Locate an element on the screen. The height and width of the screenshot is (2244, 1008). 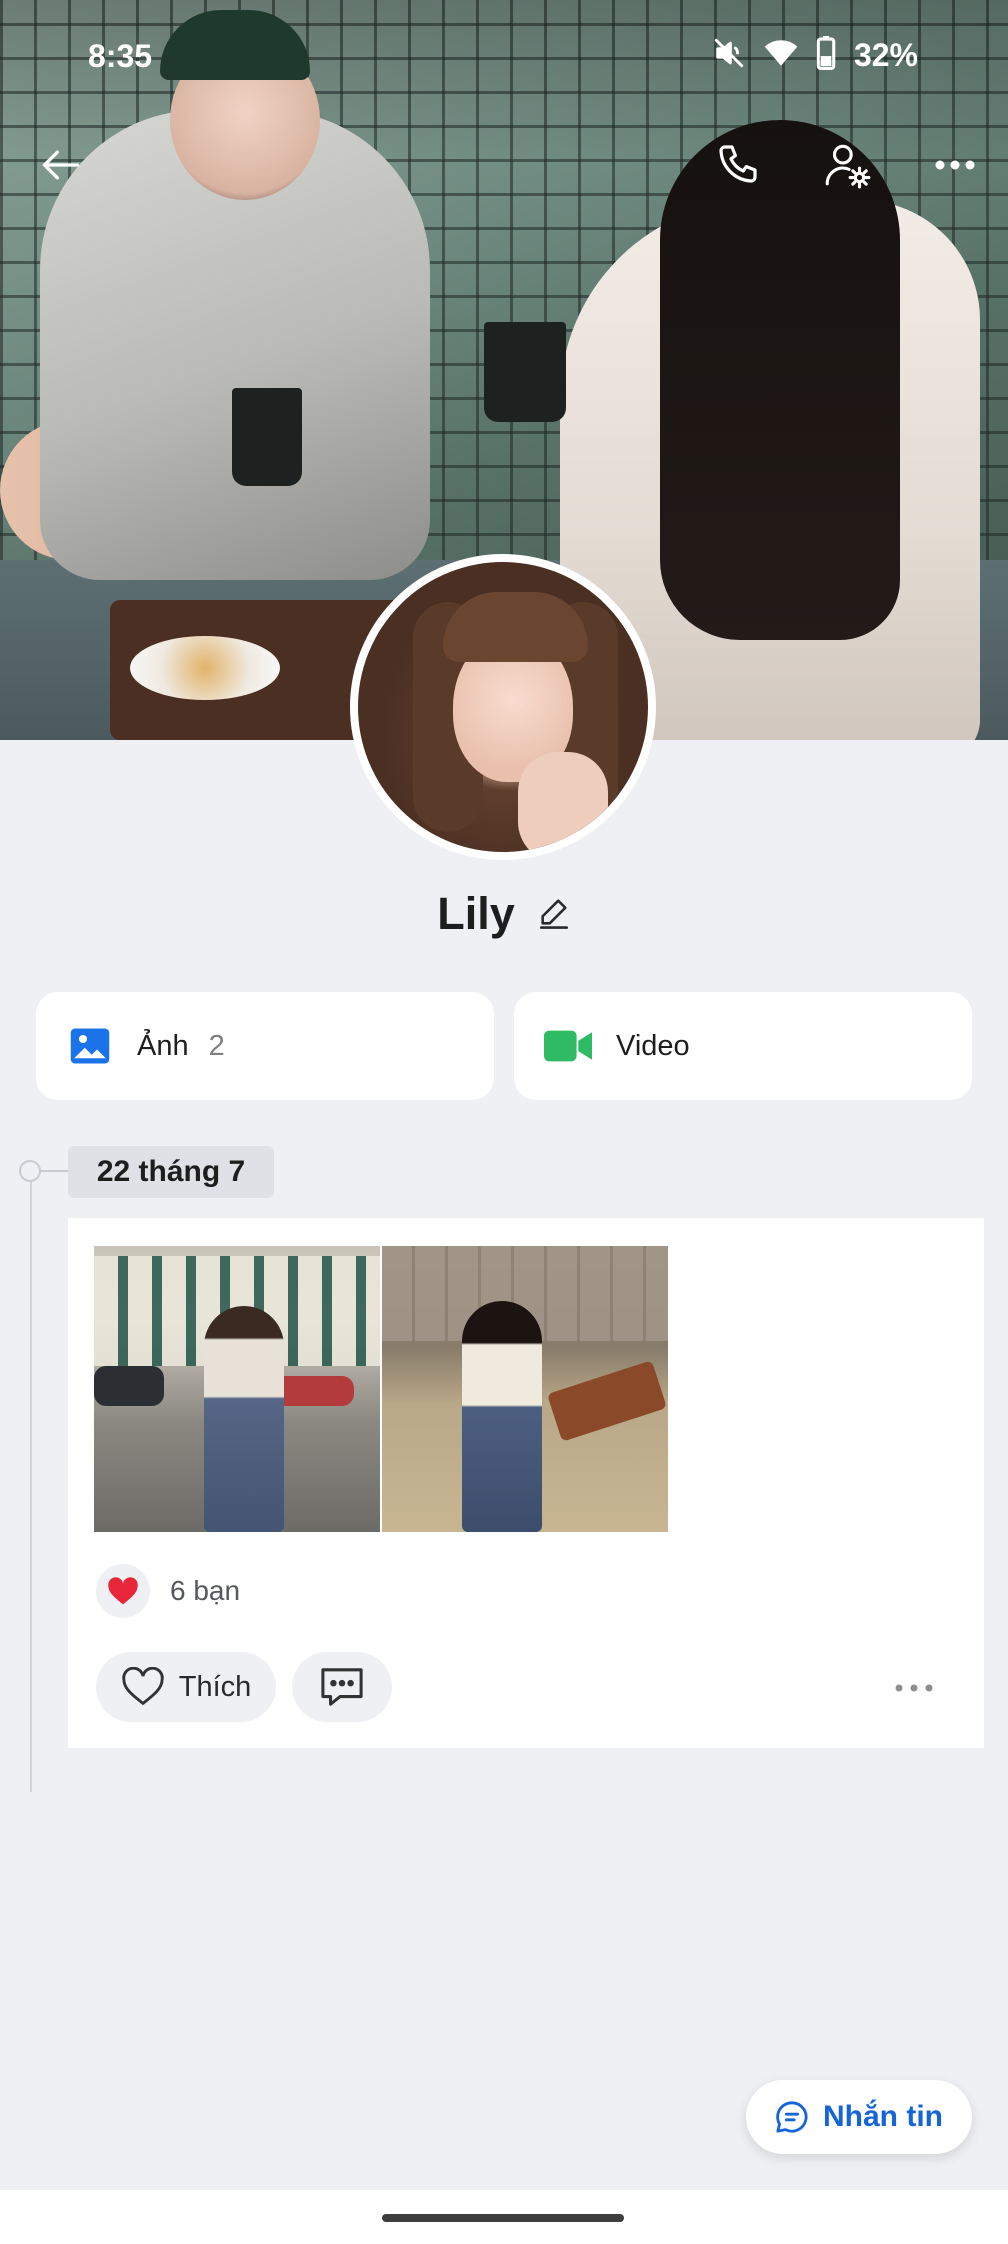
post-more-button is located at coordinates (914, 1688).